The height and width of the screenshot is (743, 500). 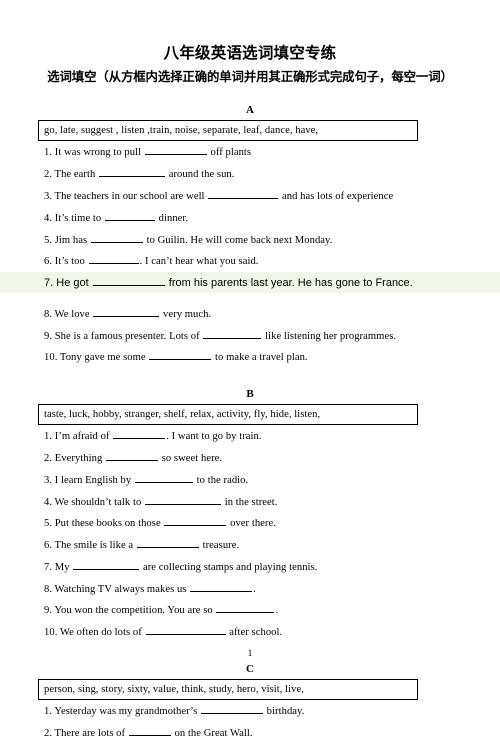 I want to click on question-text-after-blank: after school., so click(x=254, y=633).